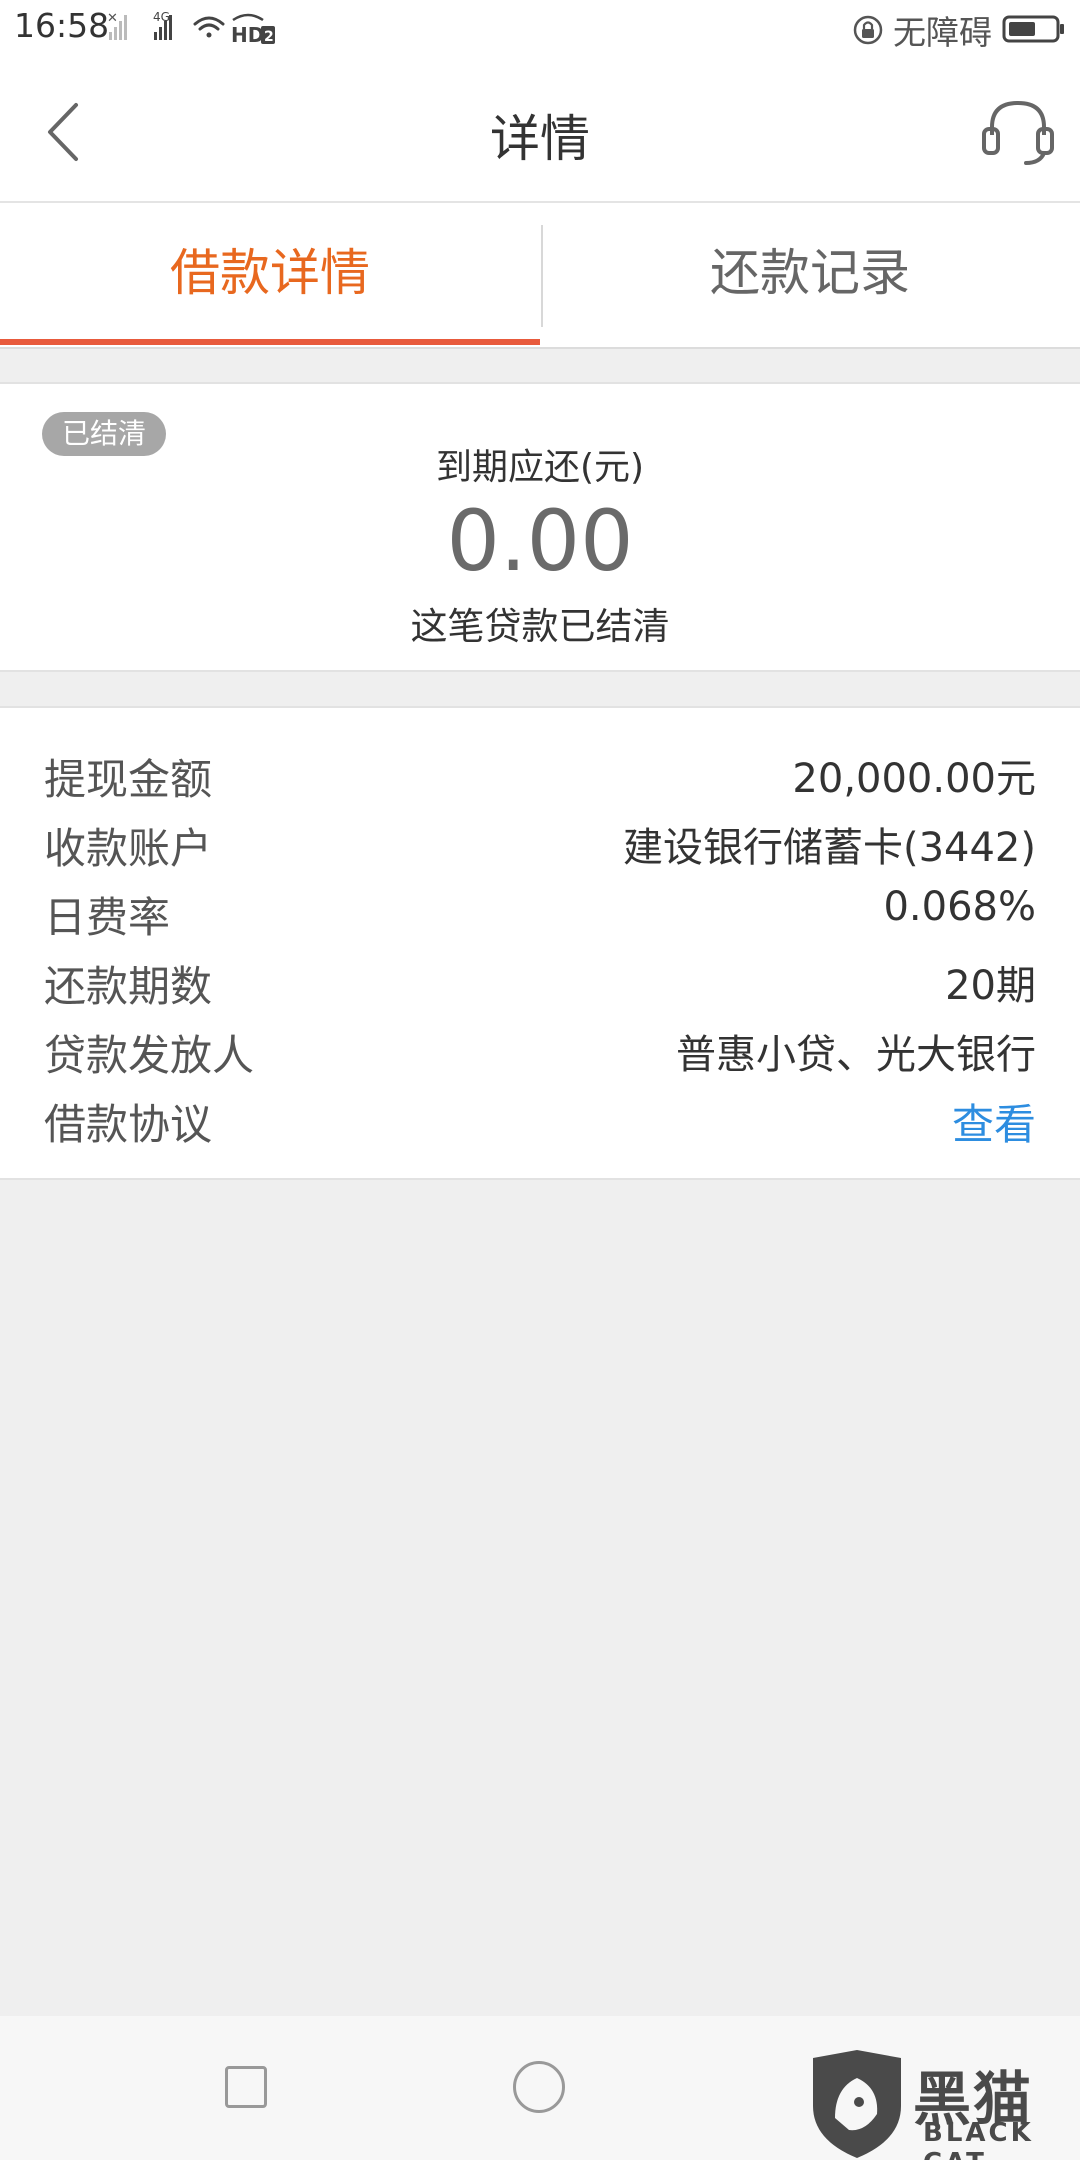 The width and height of the screenshot is (1080, 2160). I want to click on svg-text: 4G, so click(161, 17).